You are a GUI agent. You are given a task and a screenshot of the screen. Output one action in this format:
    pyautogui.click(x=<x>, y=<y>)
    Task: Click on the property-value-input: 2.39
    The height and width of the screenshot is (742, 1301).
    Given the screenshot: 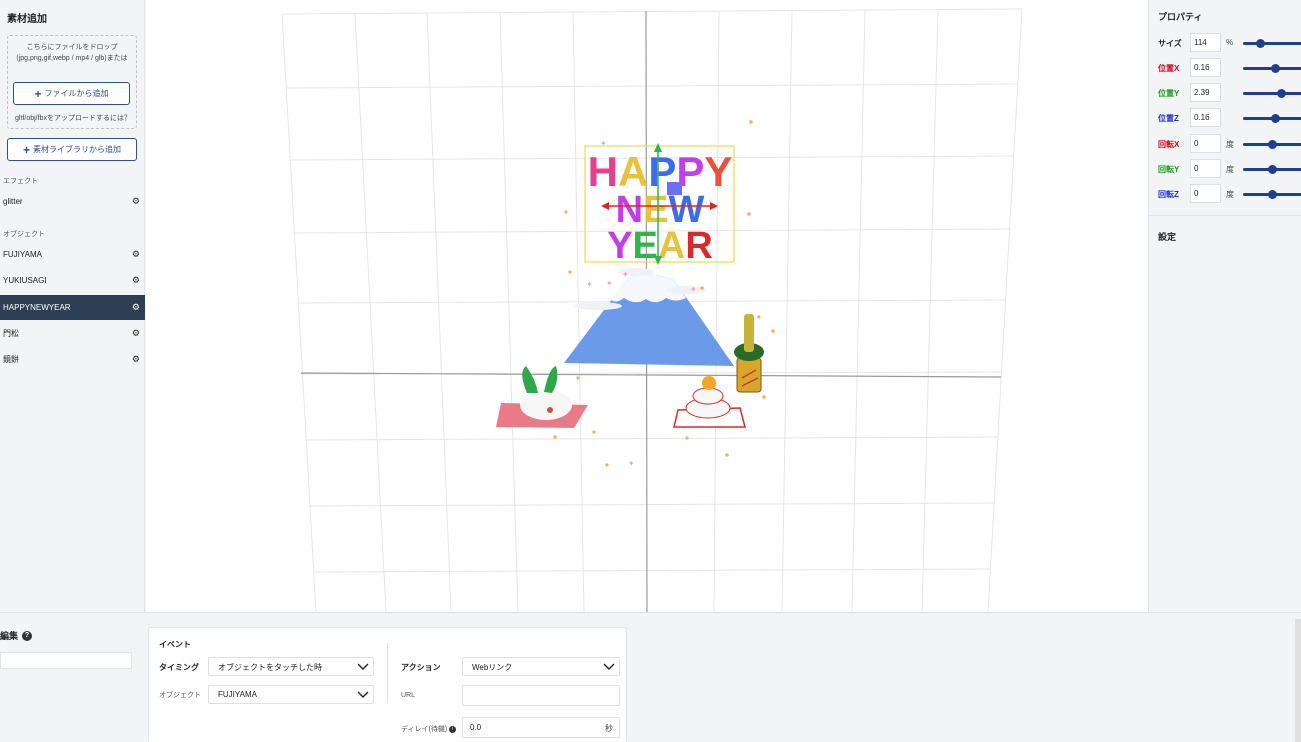 What is the action you would take?
    pyautogui.click(x=1205, y=92)
    